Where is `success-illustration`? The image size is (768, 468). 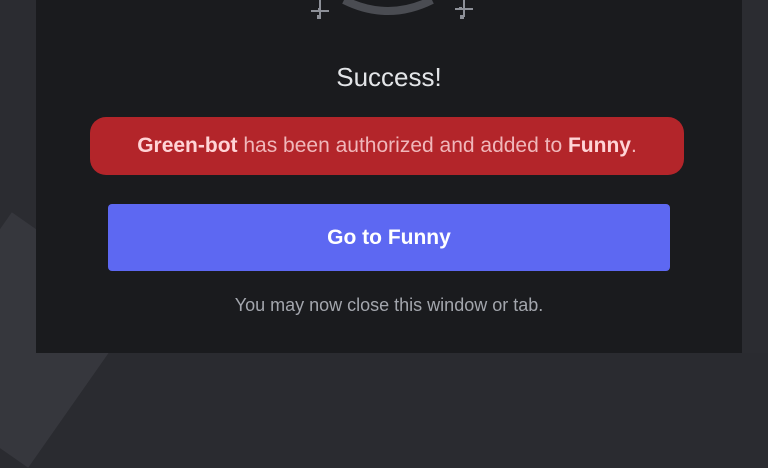
success-illustration is located at coordinates (392, 9).